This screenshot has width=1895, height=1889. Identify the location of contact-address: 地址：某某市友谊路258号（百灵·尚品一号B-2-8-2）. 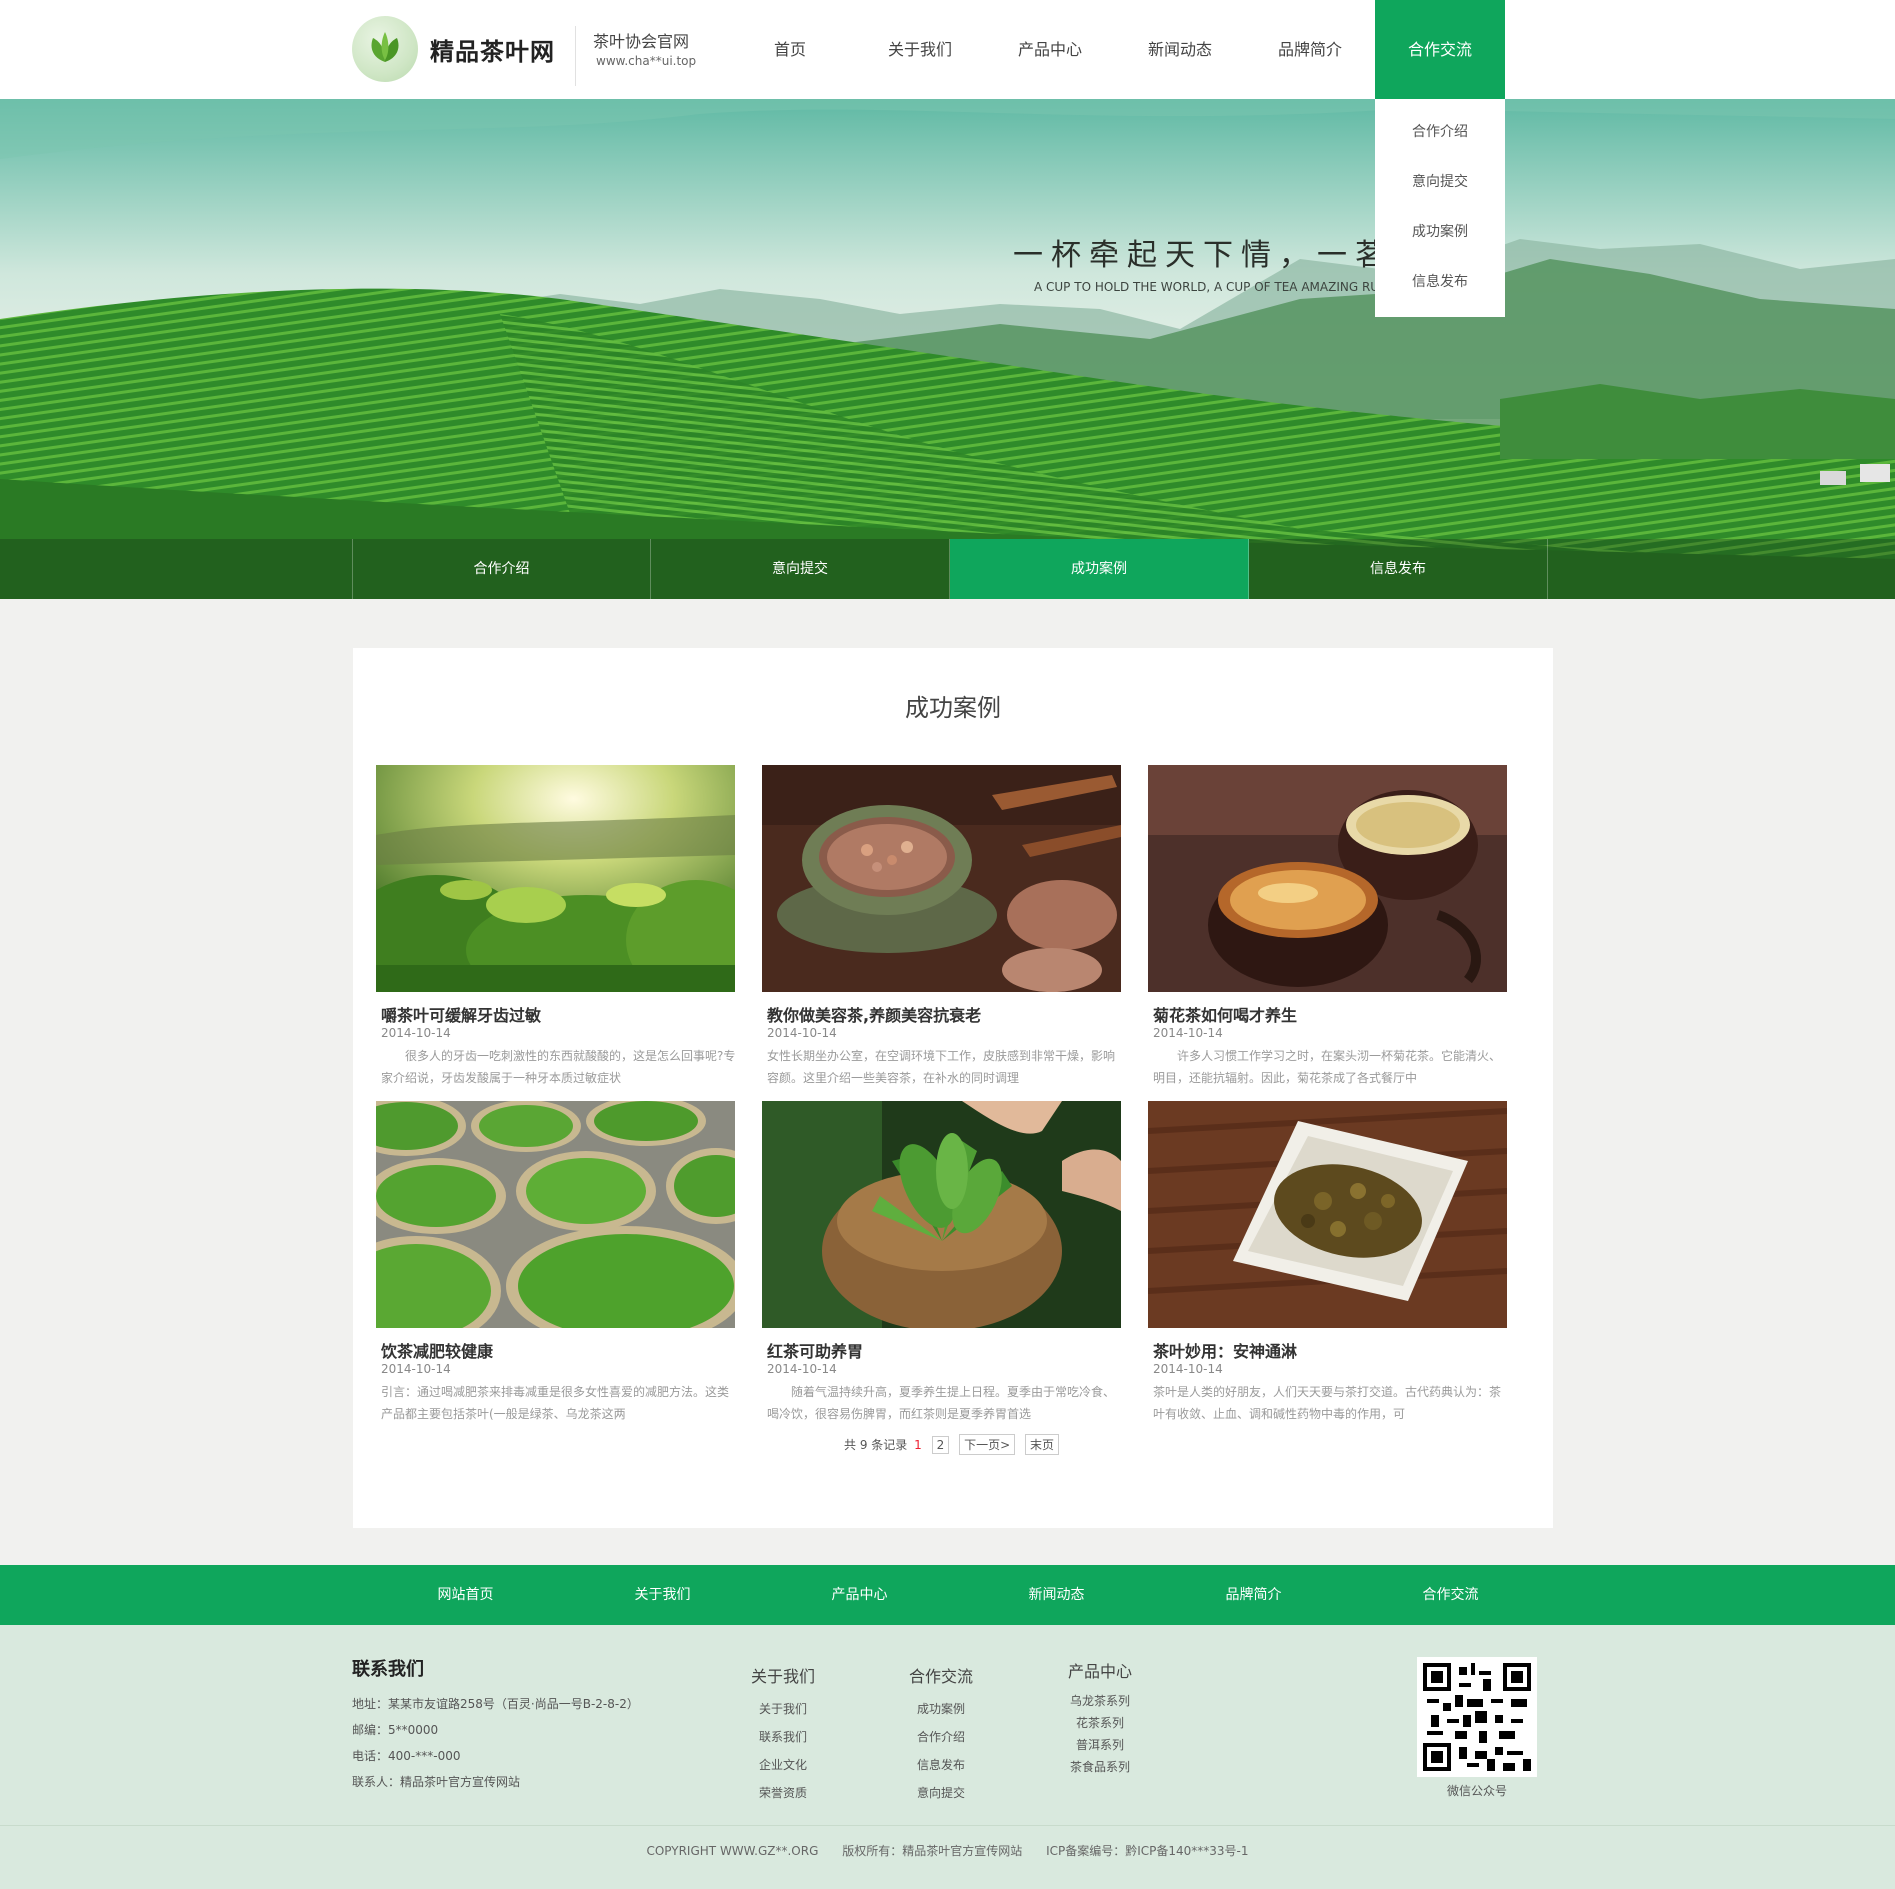
(495, 1704).